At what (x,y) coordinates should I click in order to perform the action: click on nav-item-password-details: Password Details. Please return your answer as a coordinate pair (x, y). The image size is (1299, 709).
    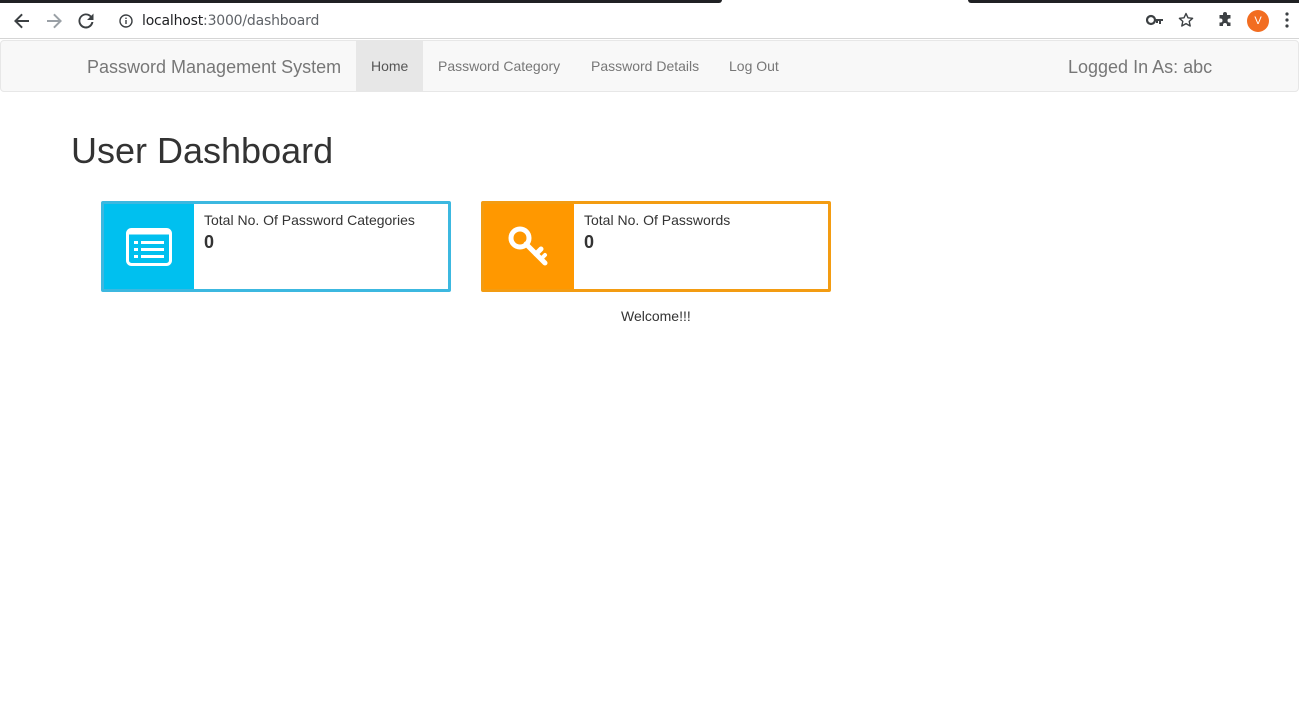
    Looking at the image, I should click on (645, 66).